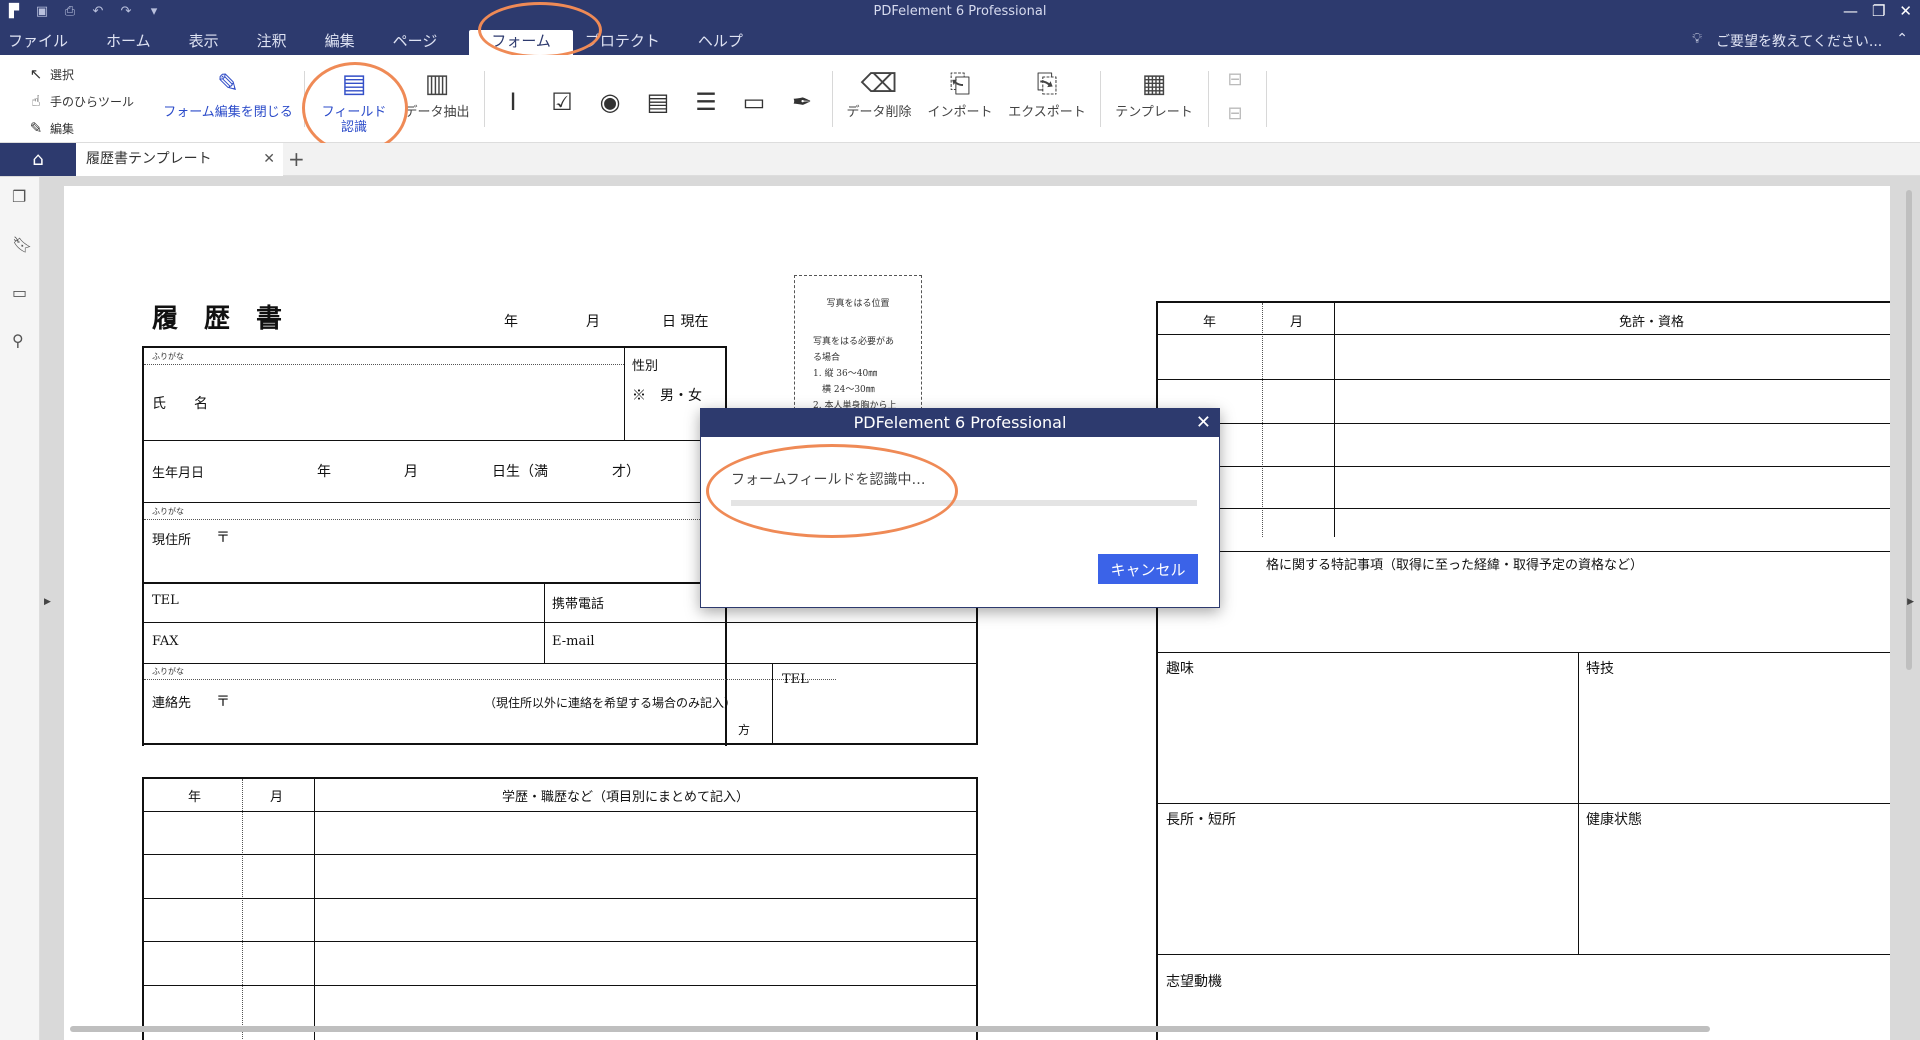 The width and height of the screenshot is (1920, 1040). I want to click on menu-bar: ファイル ホーム 表示 注釈 編集 ページ フォーム プロテクト ヘルプ, so click(394, 42).